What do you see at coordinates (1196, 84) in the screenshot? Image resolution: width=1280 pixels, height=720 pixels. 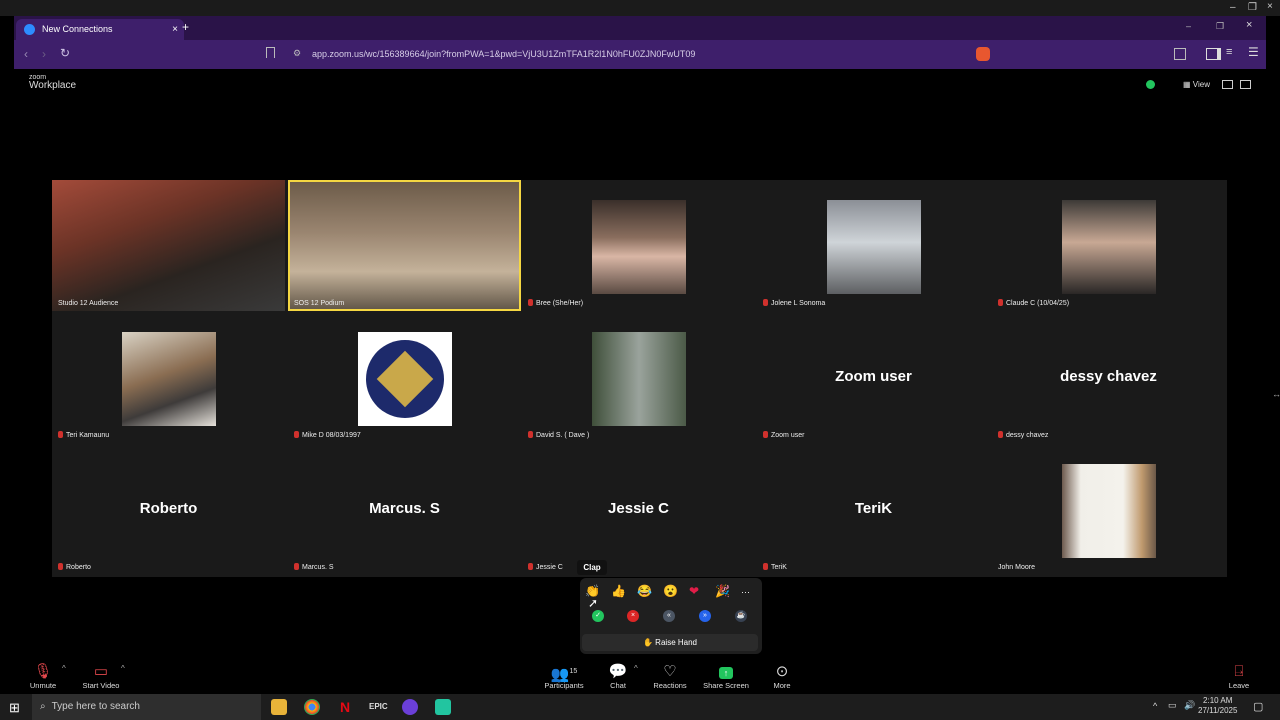 I see `view-button: ▦ View` at bounding box center [1196, 84].